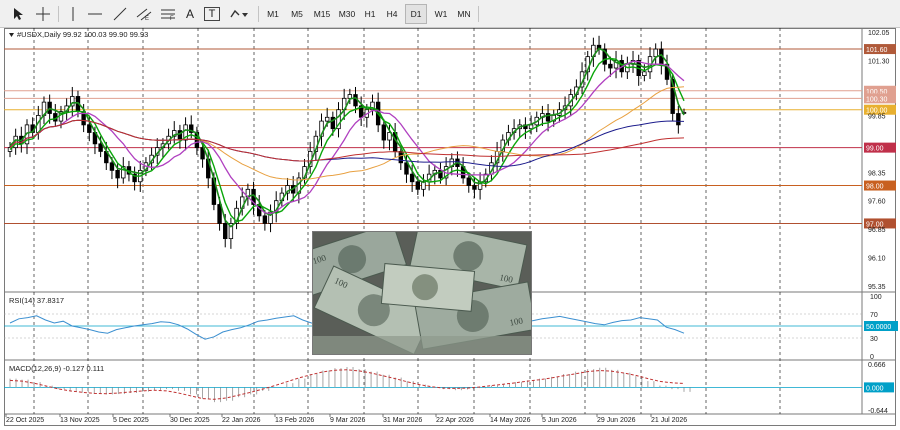 The width and height of the screenshot is (900, 430). What do you see at coordinates (877, 50) in the screenshot?
I see `level-price-label: 101.60` at bounding box center [877, 50].